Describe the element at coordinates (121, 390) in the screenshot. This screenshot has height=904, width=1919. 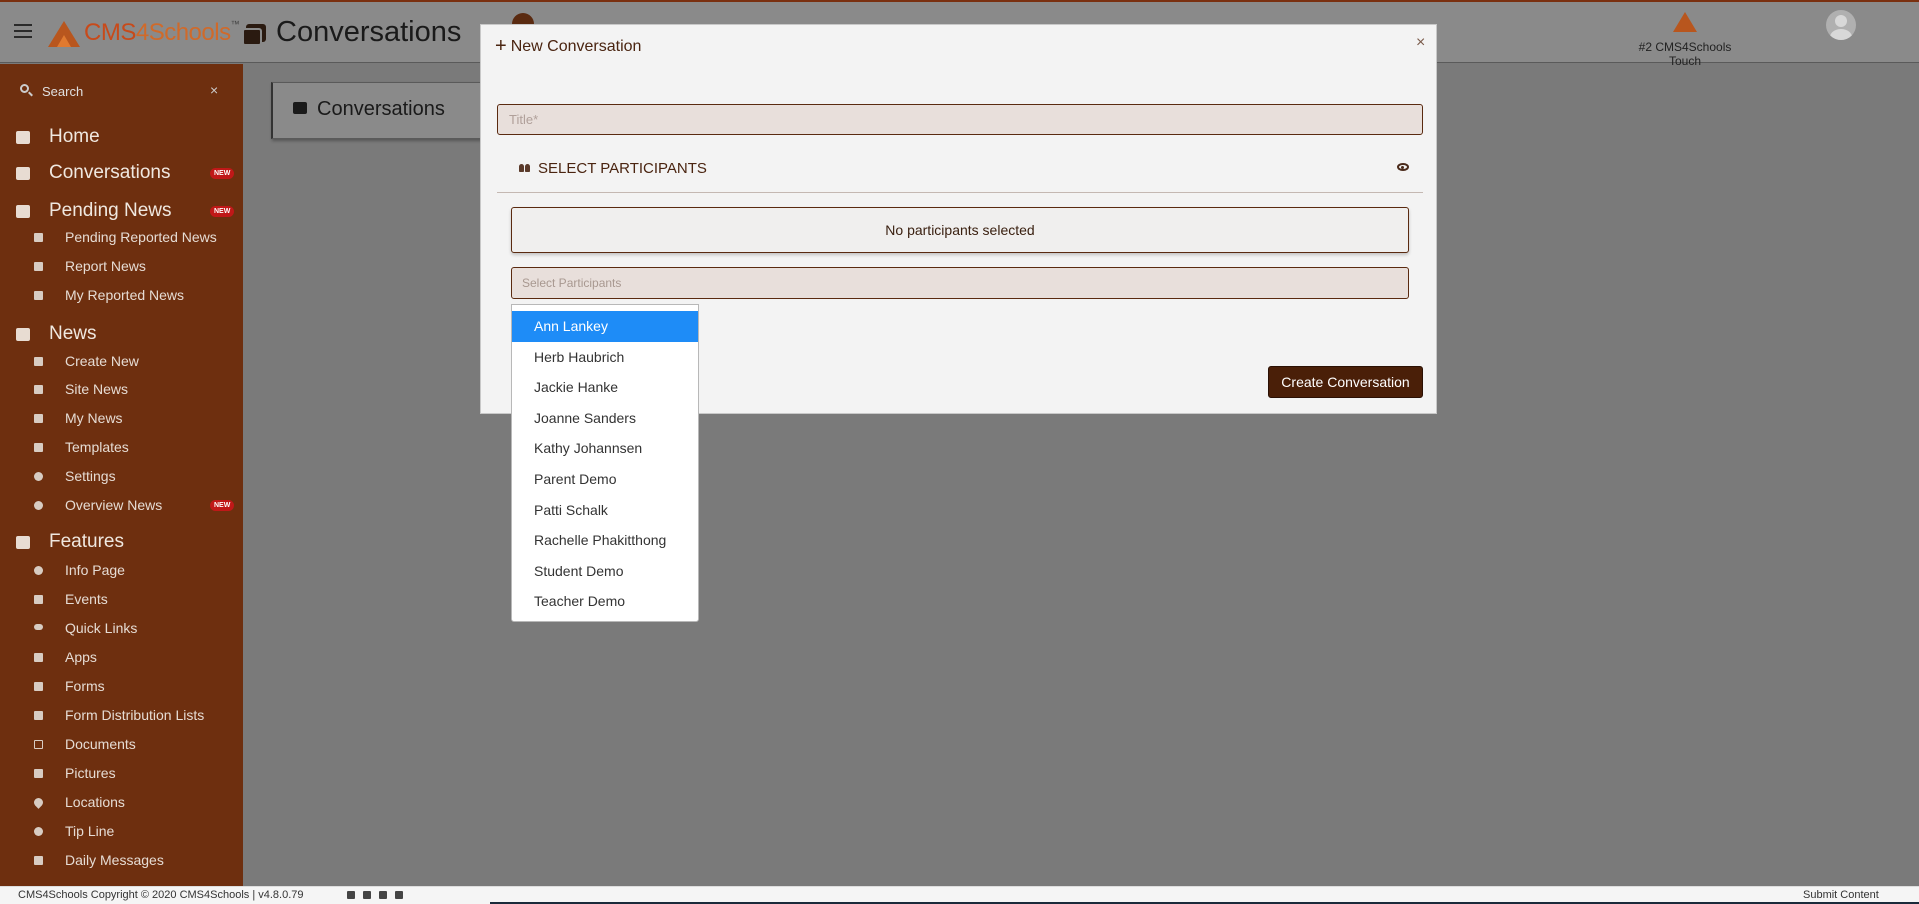
I see `sidebar-item-site-news: Site News` at that location.